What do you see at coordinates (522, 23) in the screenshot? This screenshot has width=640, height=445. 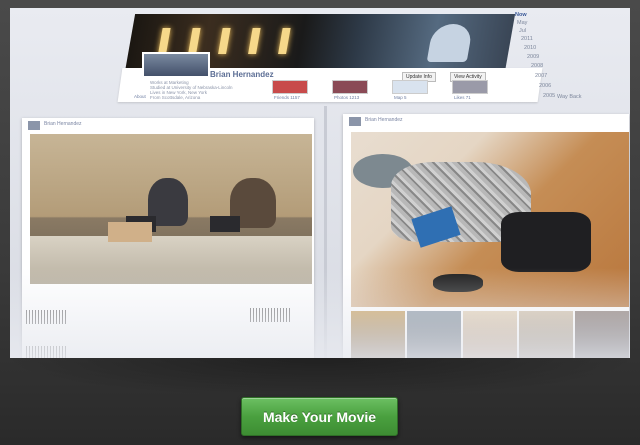 I see `year-item: May` at bounding box center [522, 23].